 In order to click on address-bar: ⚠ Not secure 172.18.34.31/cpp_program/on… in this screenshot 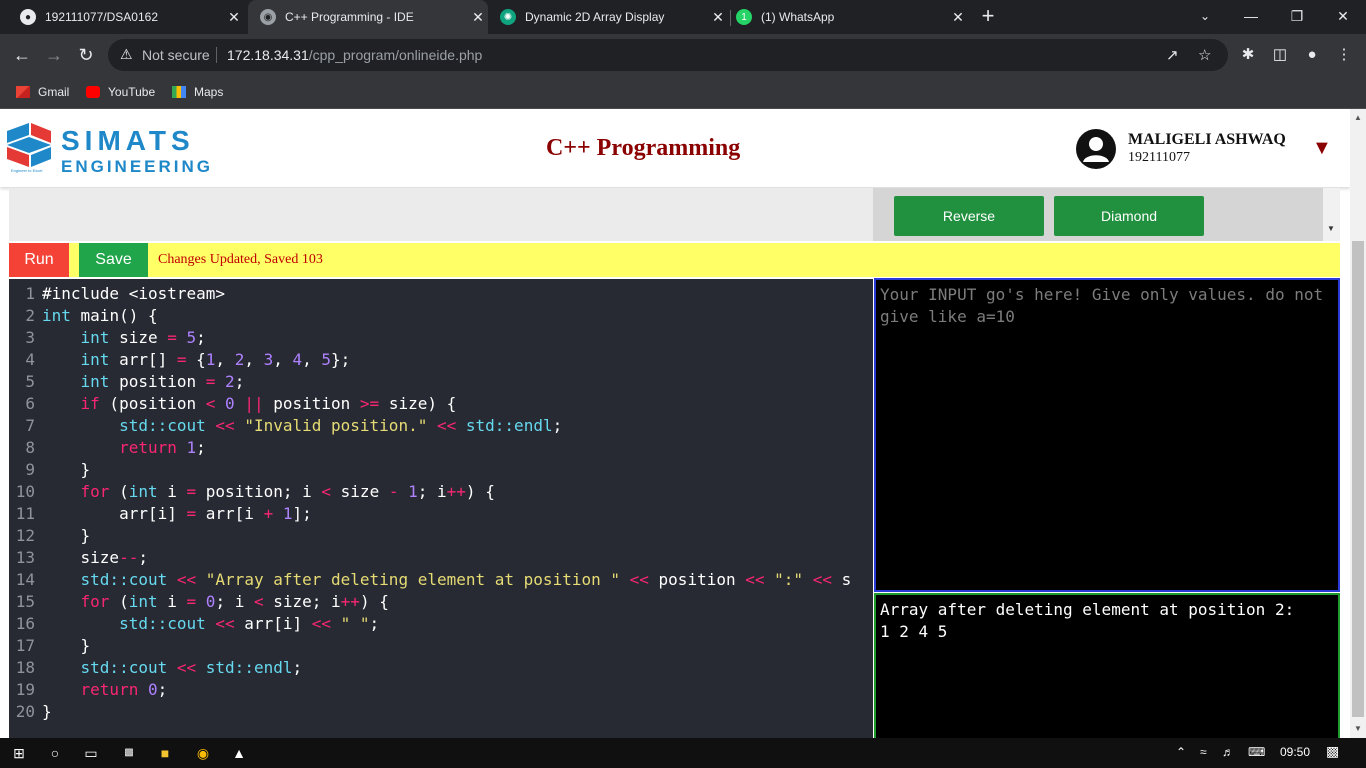, I will do `click(668, 55)`.